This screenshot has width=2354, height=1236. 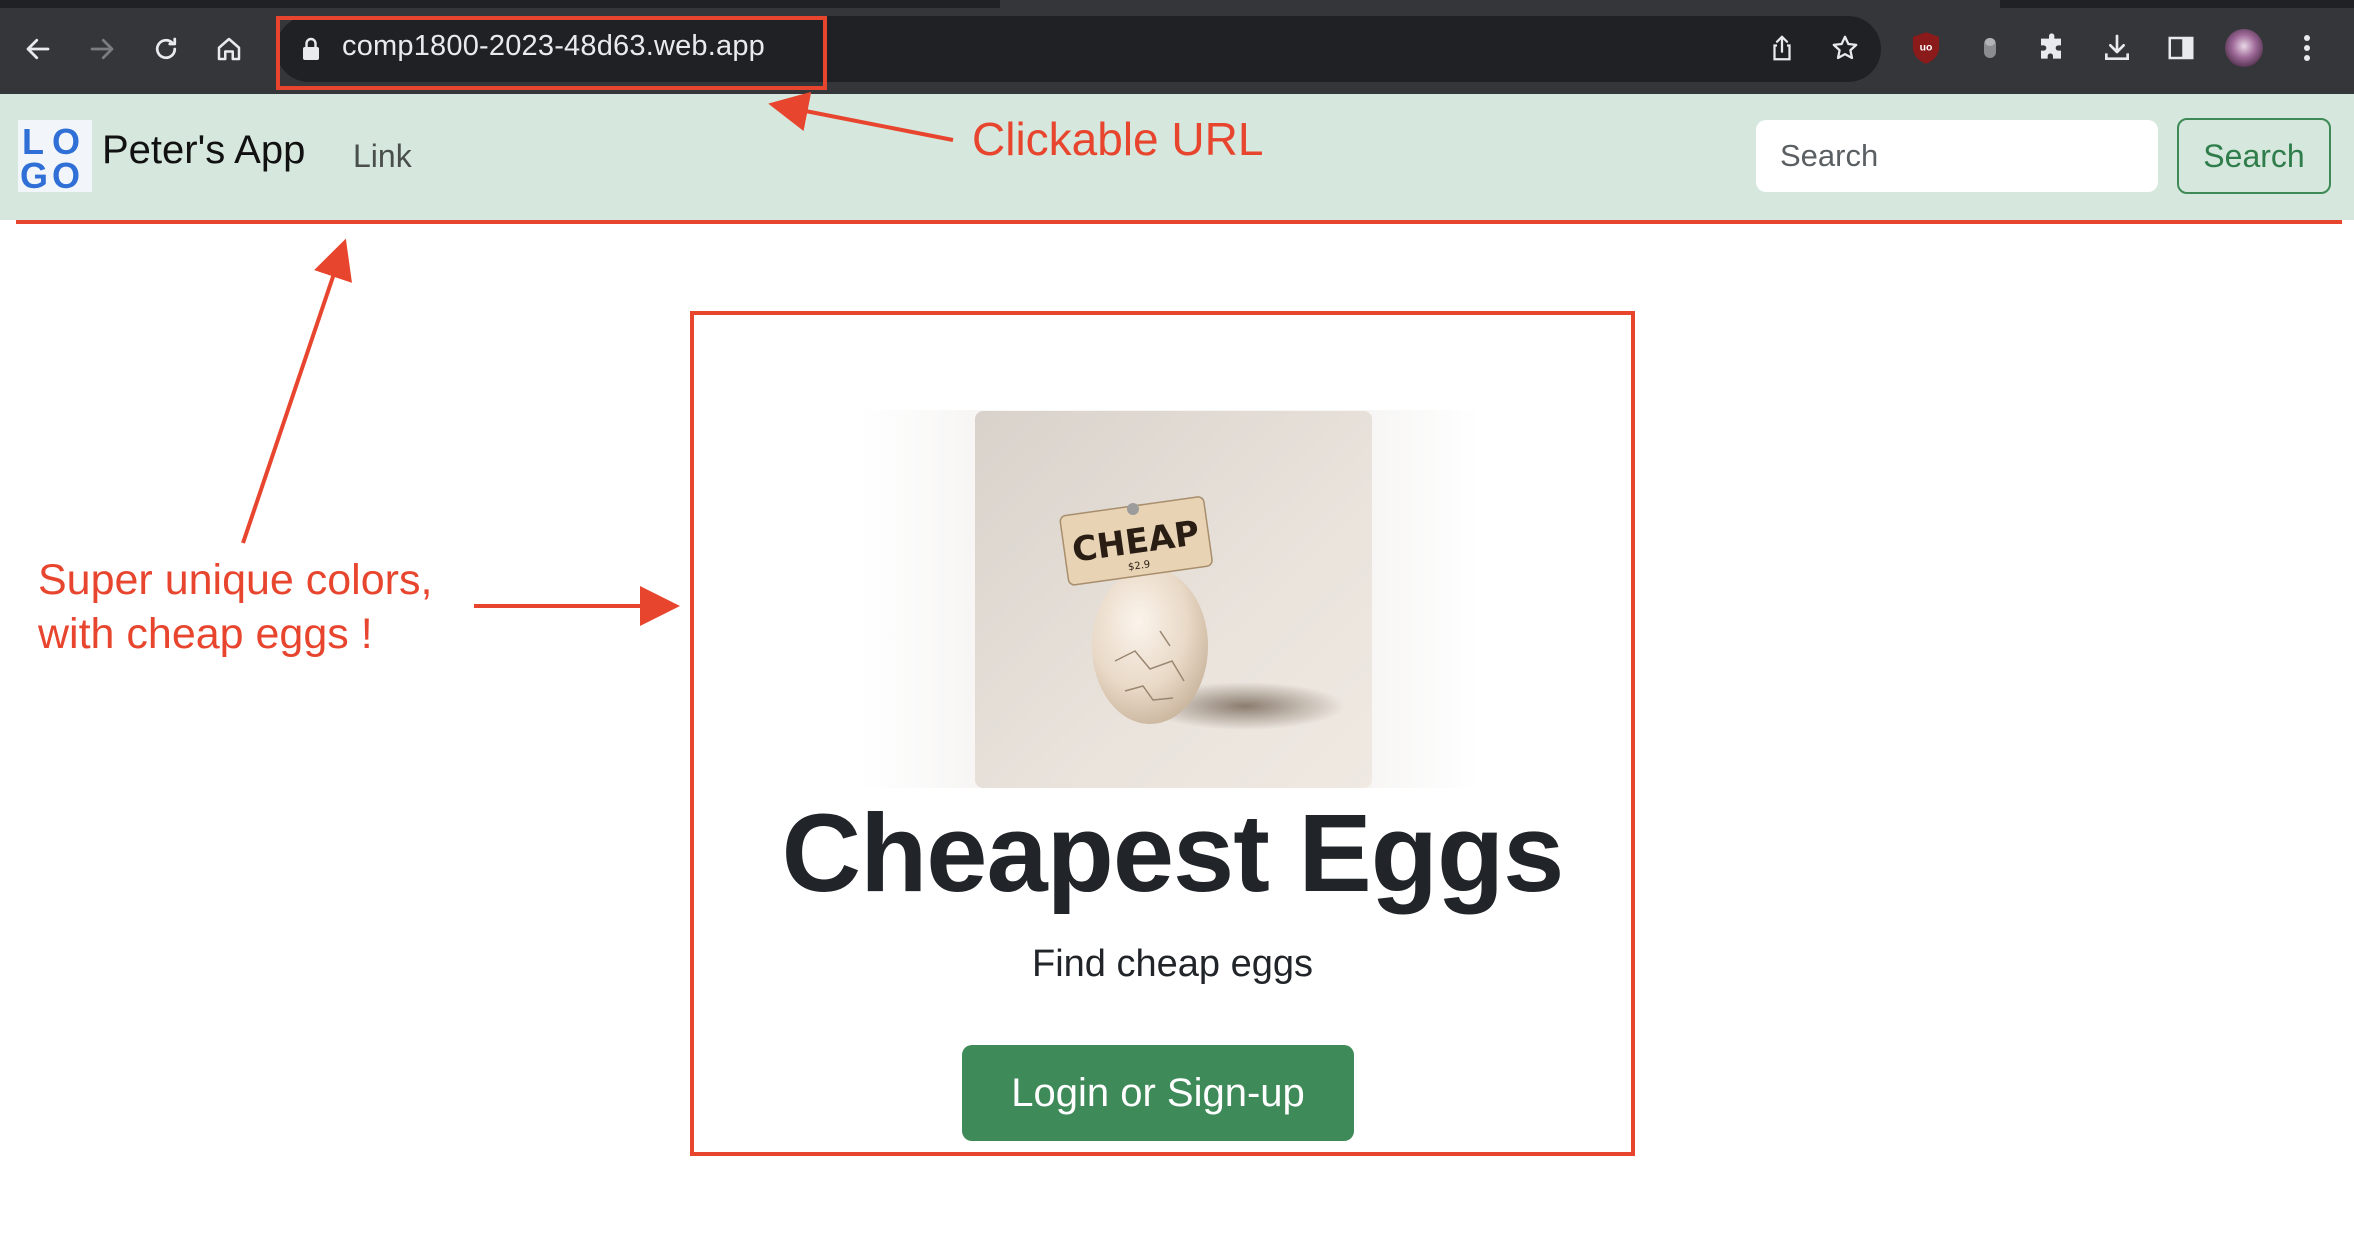 I want to click on back-arrow-icon, so click(x=38, y=49).